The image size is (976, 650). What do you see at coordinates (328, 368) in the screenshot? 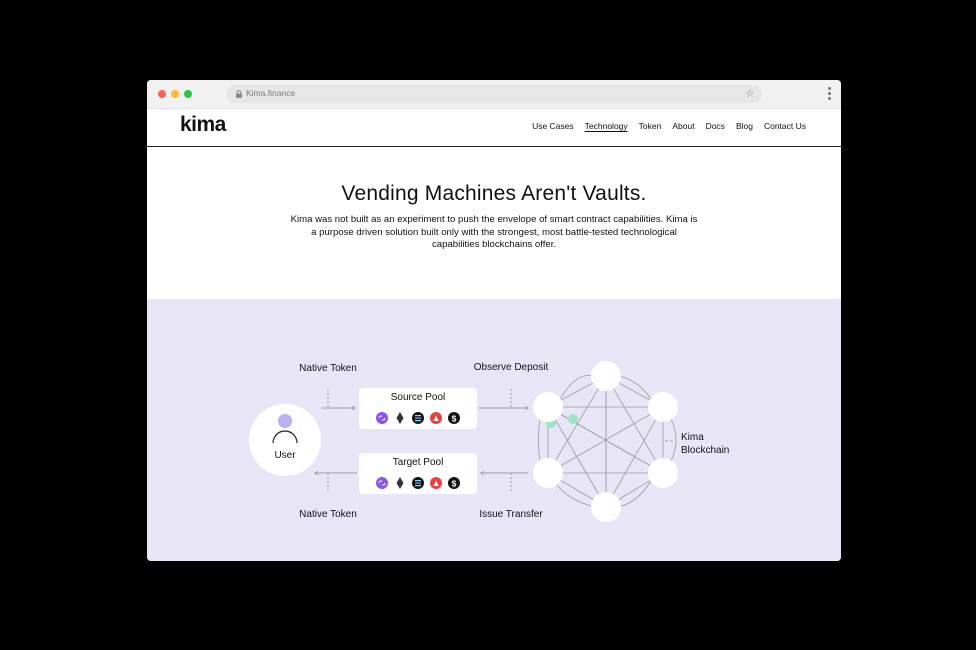
I see `native-token-in-label: Native Token` at bounding box center [328, 368].